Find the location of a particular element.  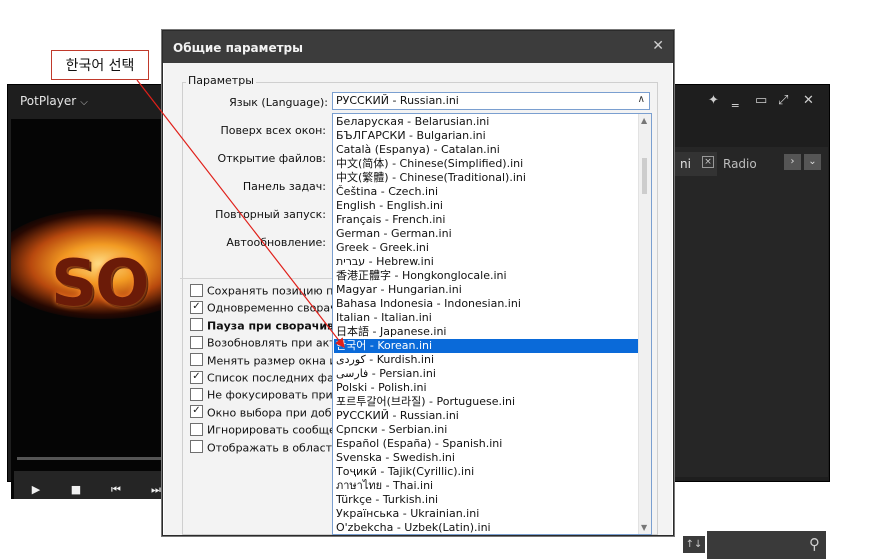

search-icon: ⚲ is located at coordinates (814, 544).